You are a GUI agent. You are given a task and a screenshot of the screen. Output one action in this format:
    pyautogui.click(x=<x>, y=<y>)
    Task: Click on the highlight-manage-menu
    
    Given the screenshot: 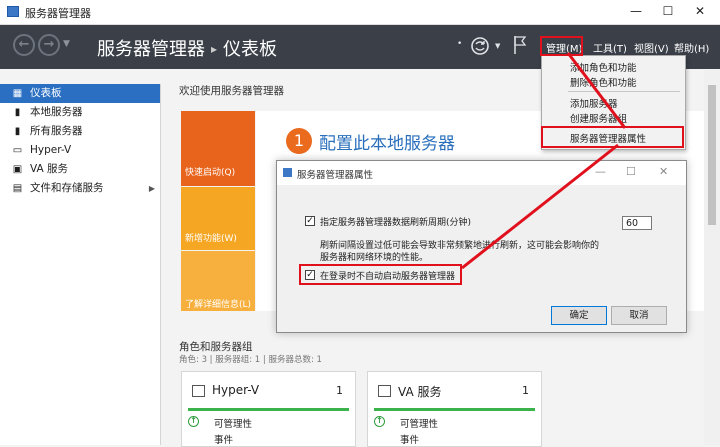 What is the action you would take?
    pyautogui.click(x=561, y=46)
    